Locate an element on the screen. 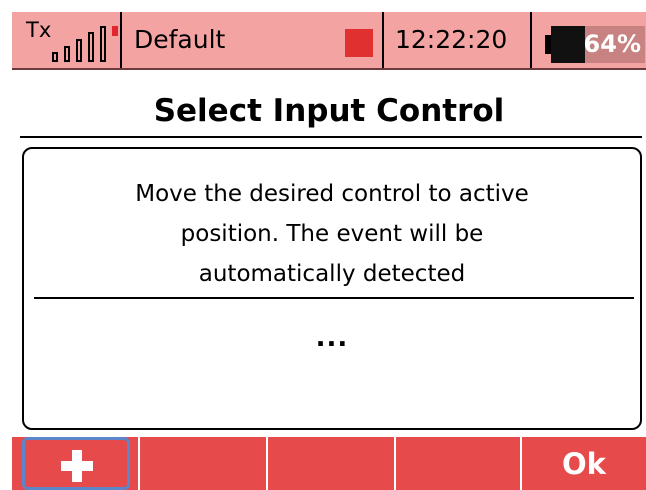  plus-icon-vertical is located at coordinates (77, 466).